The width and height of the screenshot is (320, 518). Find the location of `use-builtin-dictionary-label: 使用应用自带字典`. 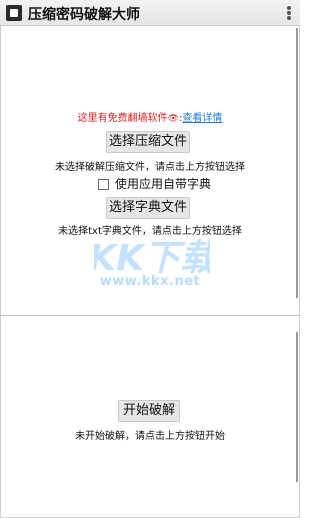

use-builtin-dictionary-label: 使用应用自带字典 is located at coordinates (163, 184).